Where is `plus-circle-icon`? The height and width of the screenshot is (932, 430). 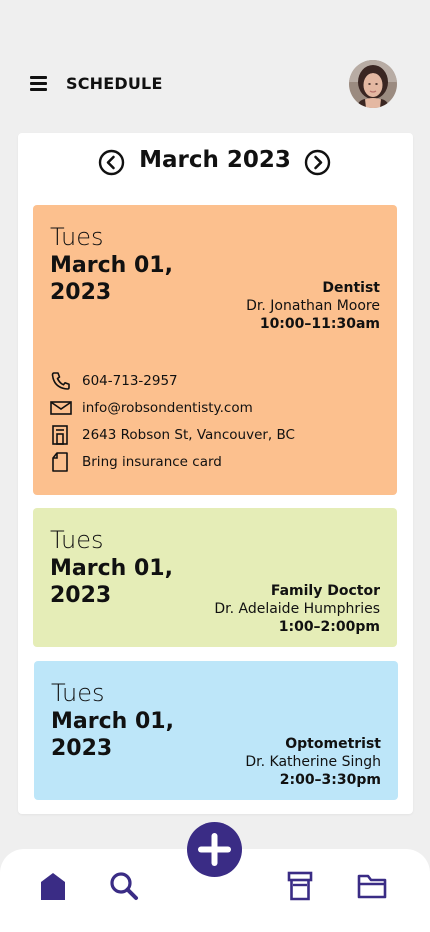 plus-circle-icon is located at coordinates (214, 849).